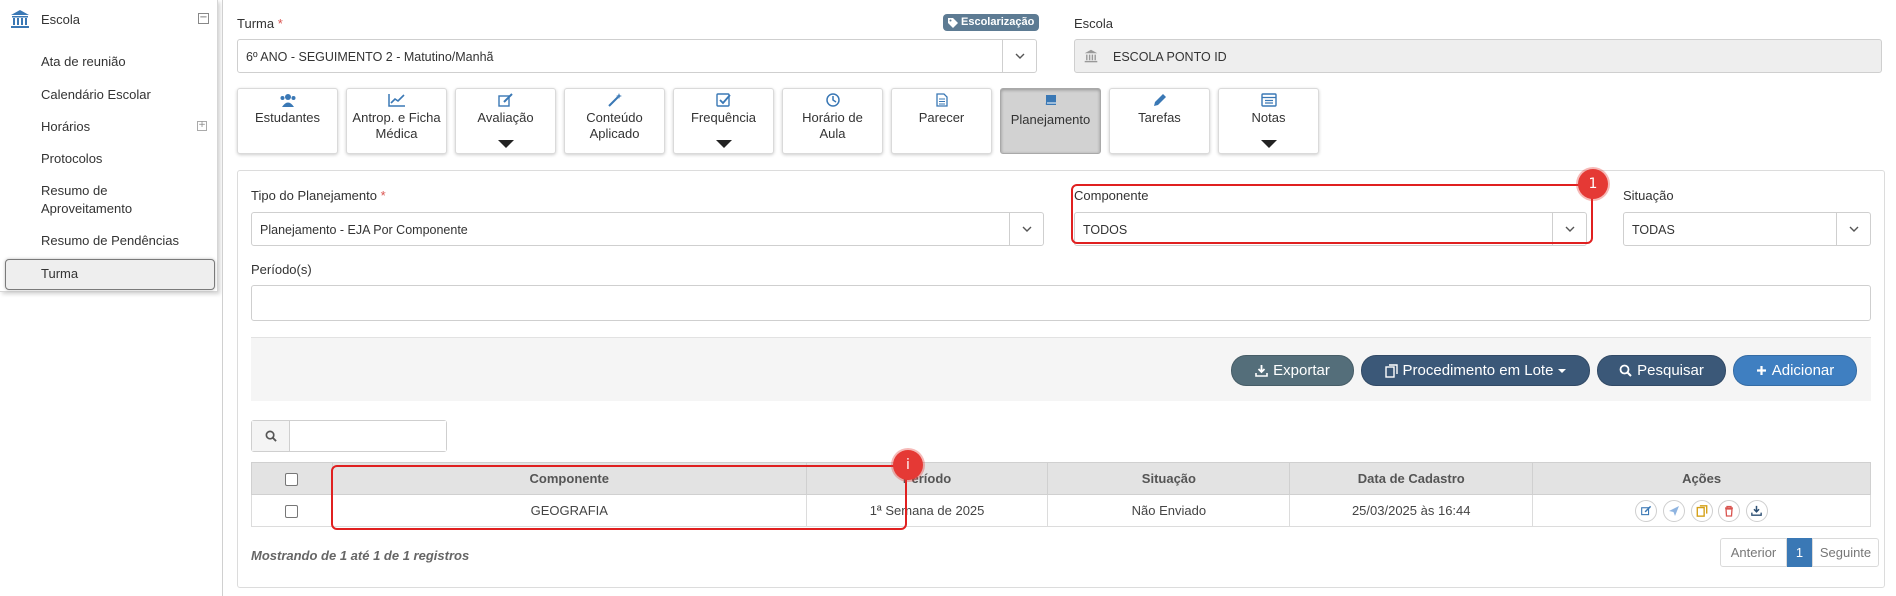 The width and height of the screenshot is (1896, 596). I want to click on file-text-icon, so click(941, 101).